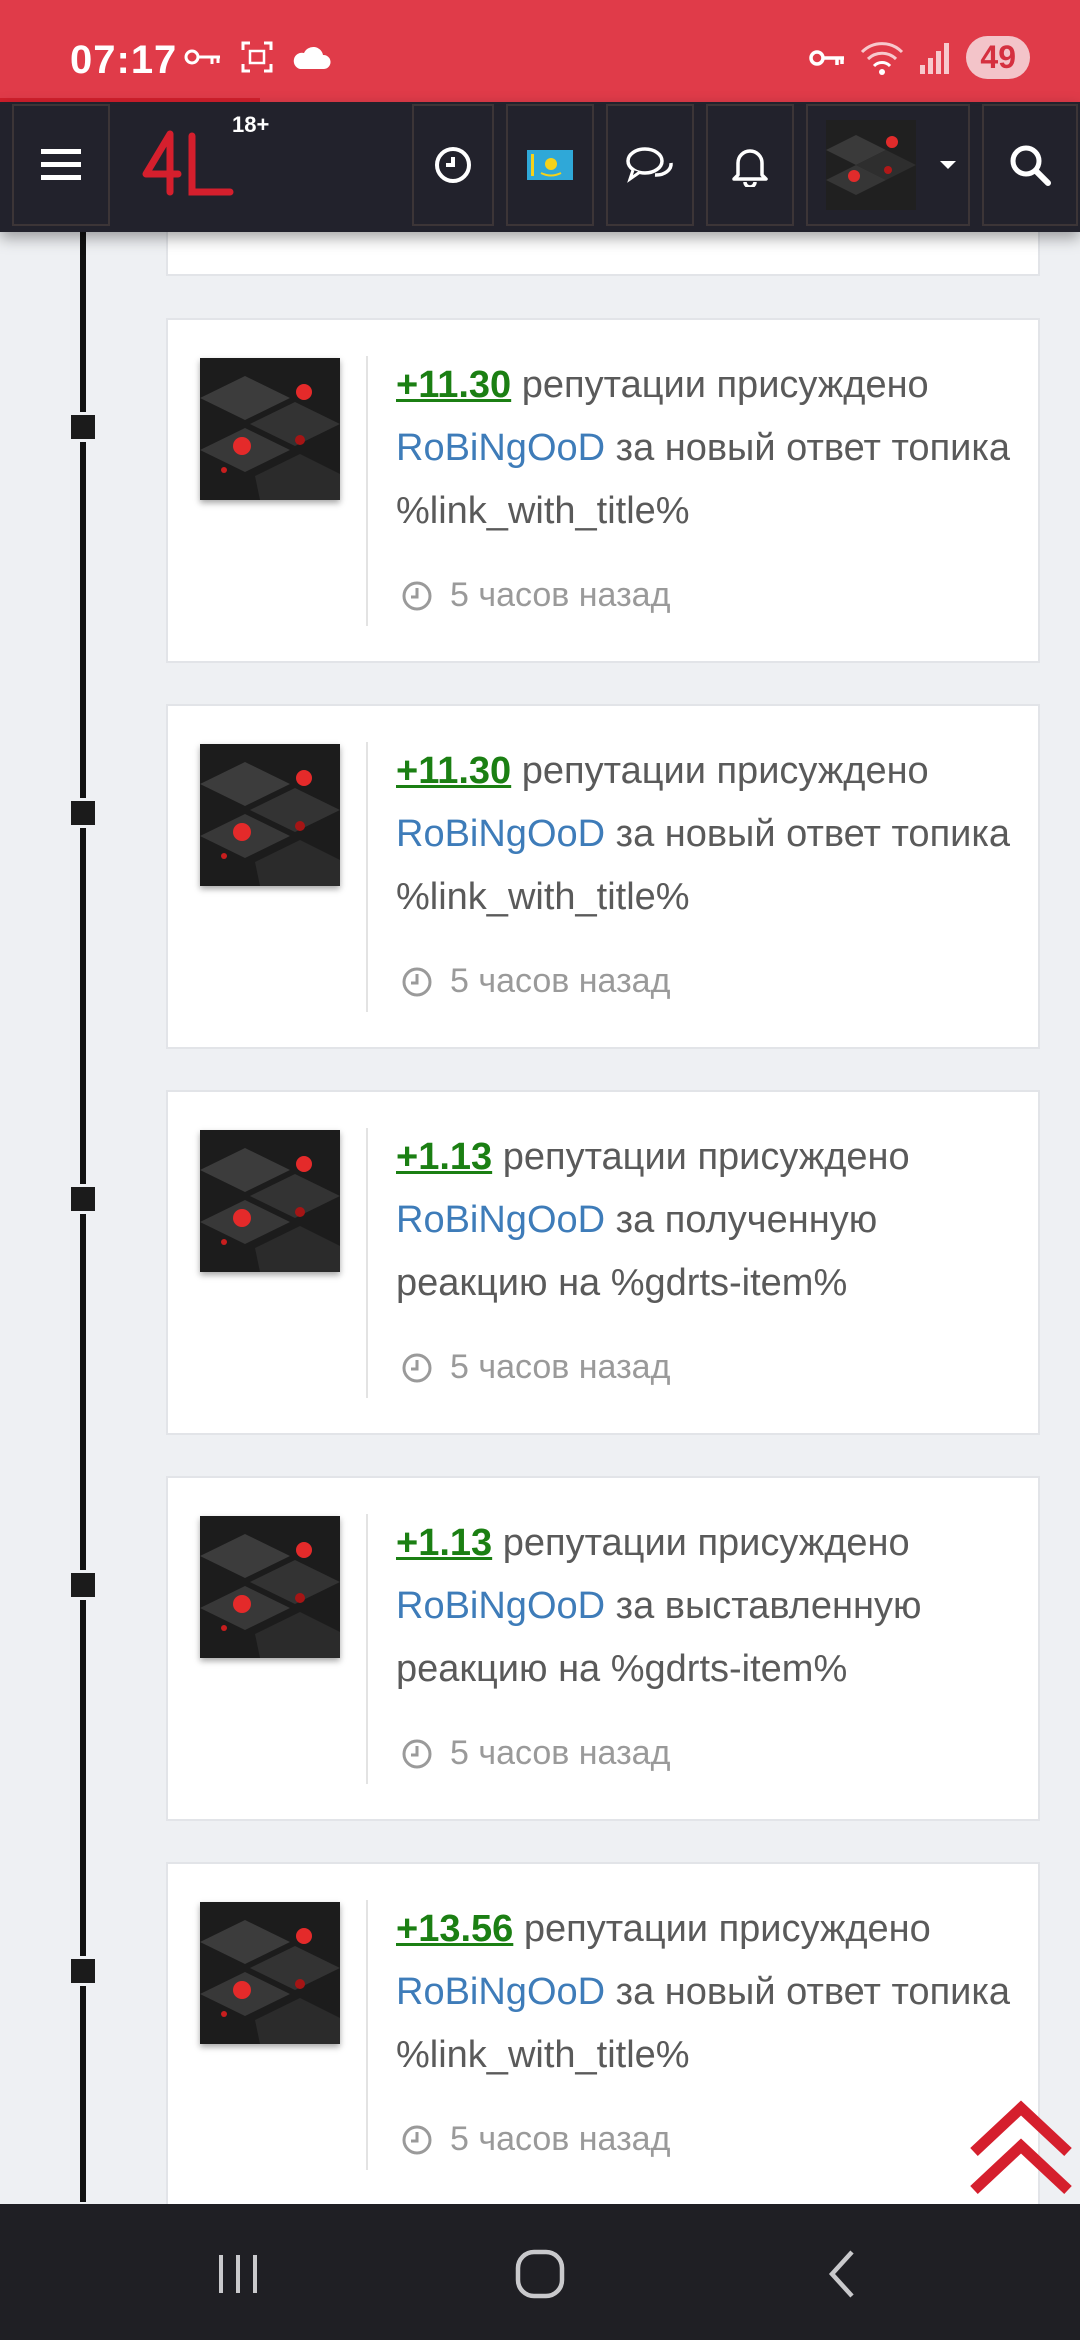 This screenshot has width=1080, height=2340. I want to click on system-nav-bar, so click(540, 2272).